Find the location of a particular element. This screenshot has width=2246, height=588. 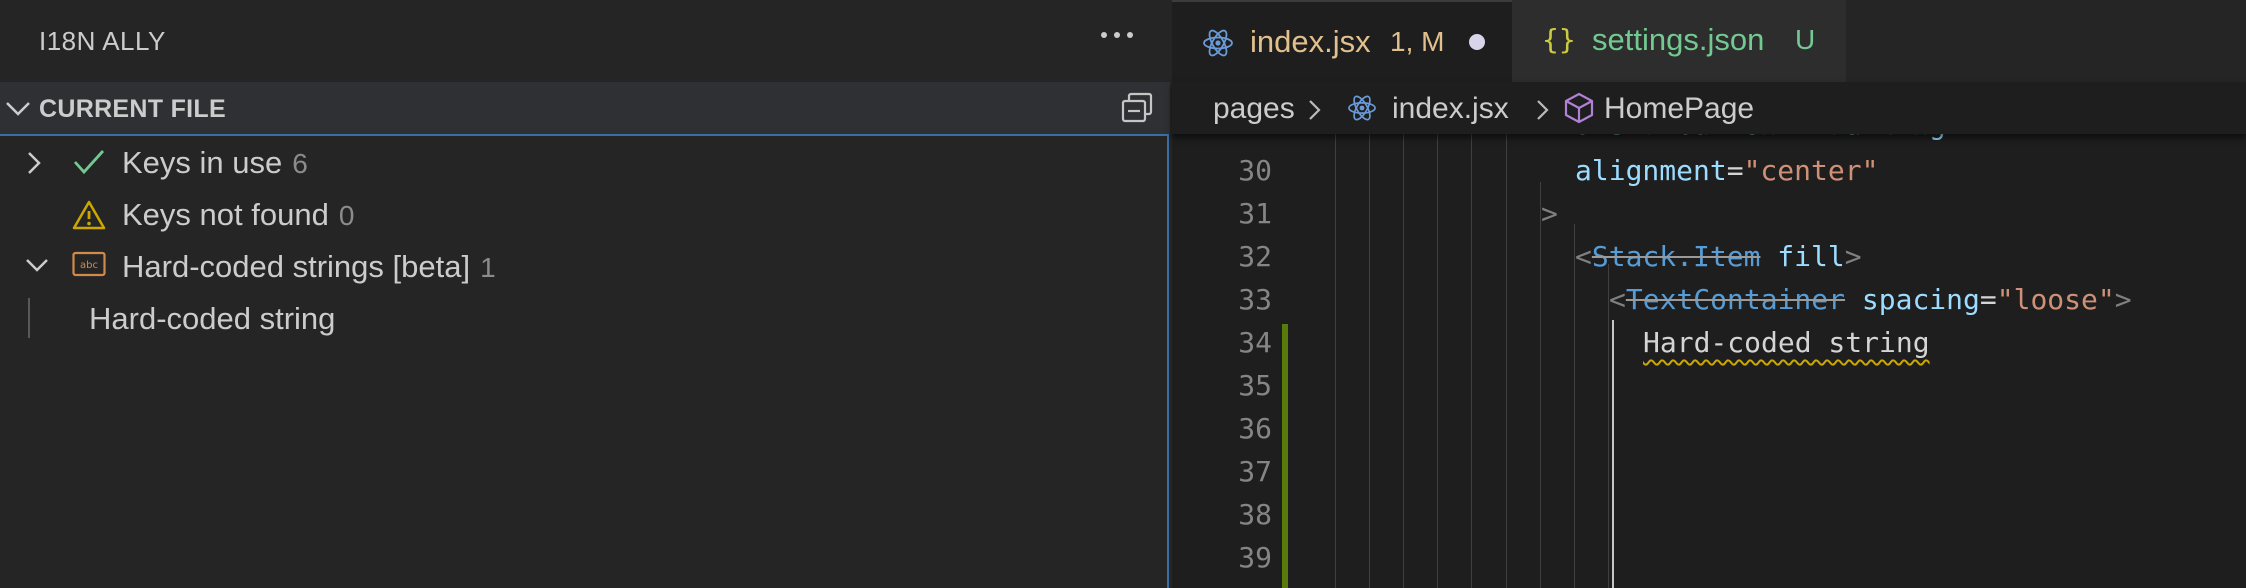

code-line-30: alignment="center" is located at coordinates (1726, 170).